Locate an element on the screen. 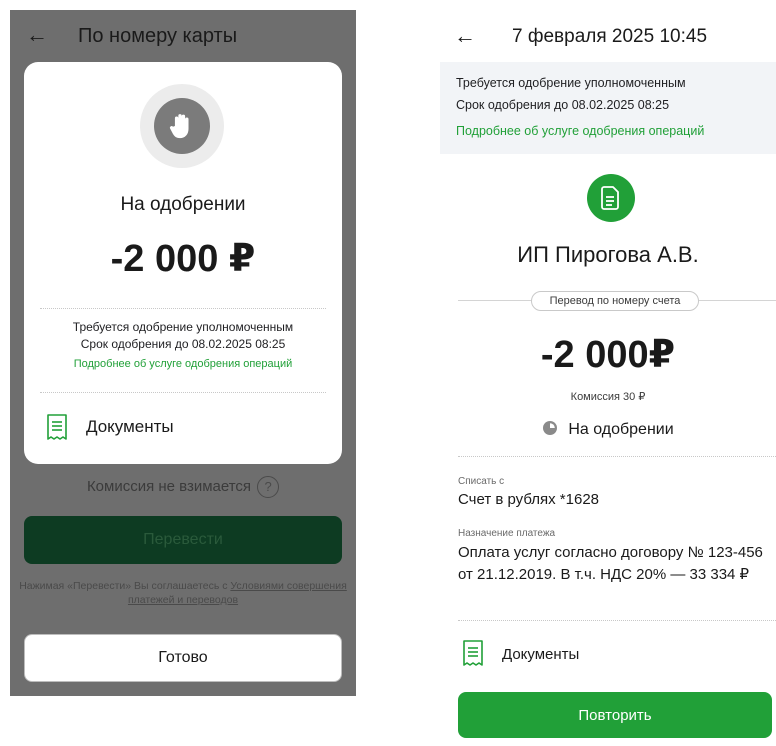 This screenshot has width=776, height=746. right-header: ← 7 февраля 2025 10:45 is located at coordinates (608, 36).